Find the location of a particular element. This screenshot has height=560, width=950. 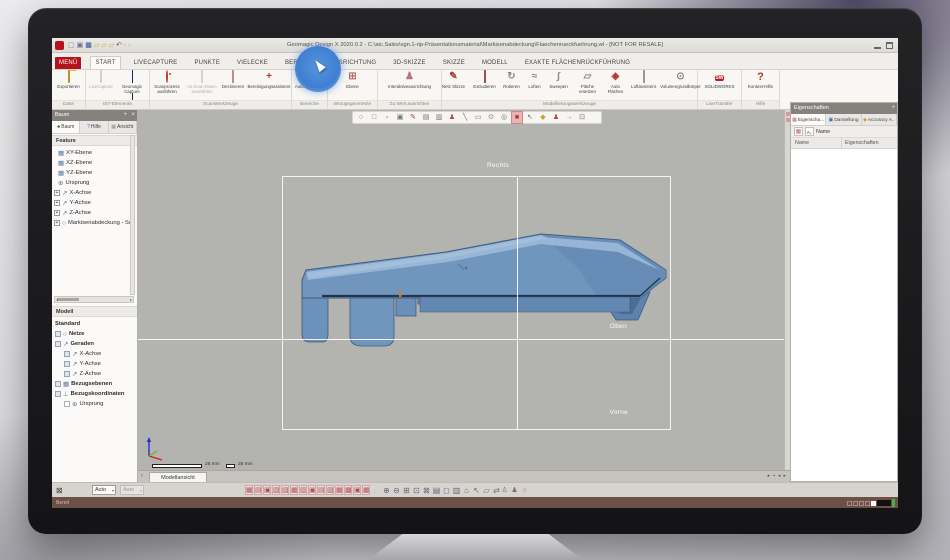

tree-item-x-achse: + ↗ X-Achse is located at coordinates (94, 193).